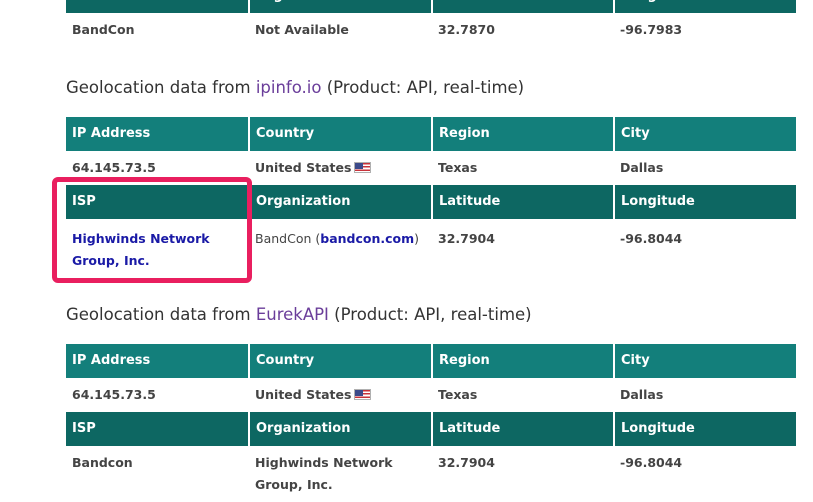 The height and width of the screenshot is (502, 813). I want to click on organization-cell: BandCon (bandcon.com), so click(340, 253).